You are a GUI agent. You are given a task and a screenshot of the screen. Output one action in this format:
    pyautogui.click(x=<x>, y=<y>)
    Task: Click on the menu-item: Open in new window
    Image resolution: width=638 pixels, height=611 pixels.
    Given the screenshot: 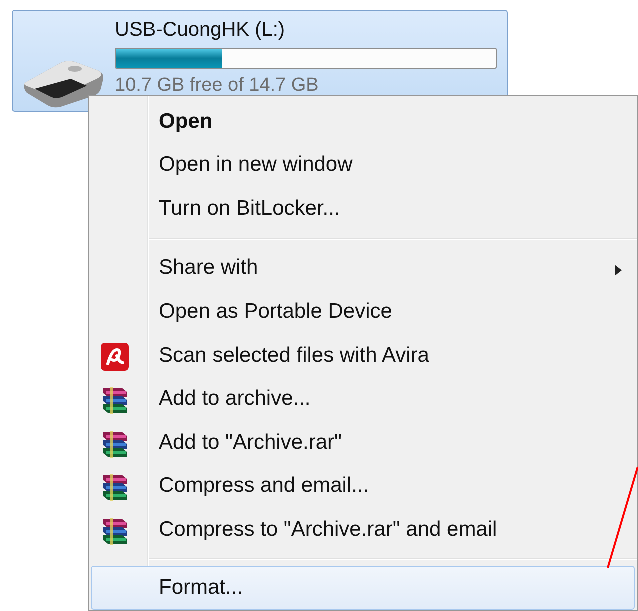 What is the action you would take?
    pyautogui.click(x=363, y=166)
    